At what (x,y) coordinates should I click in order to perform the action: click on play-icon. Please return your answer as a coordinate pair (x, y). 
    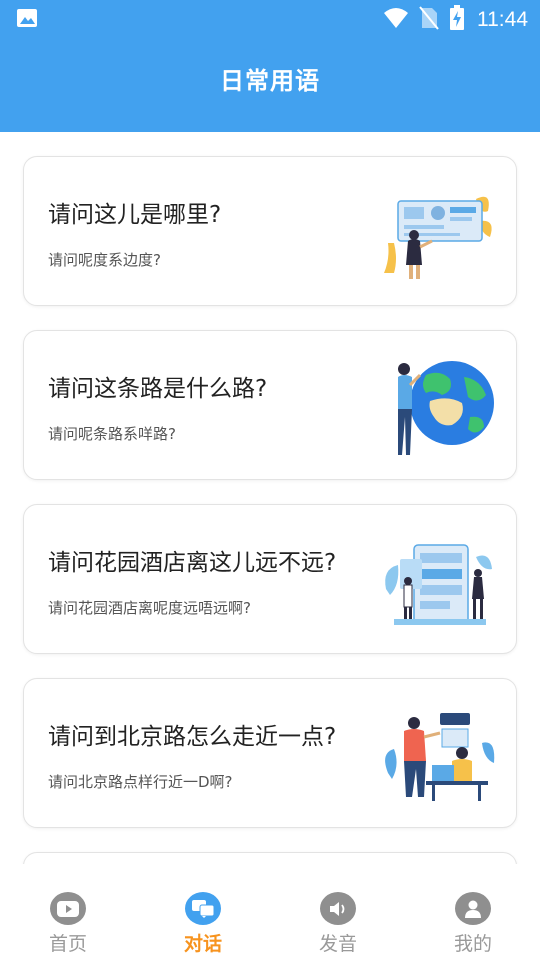
    Looking at the image, I should click on (68, 908).